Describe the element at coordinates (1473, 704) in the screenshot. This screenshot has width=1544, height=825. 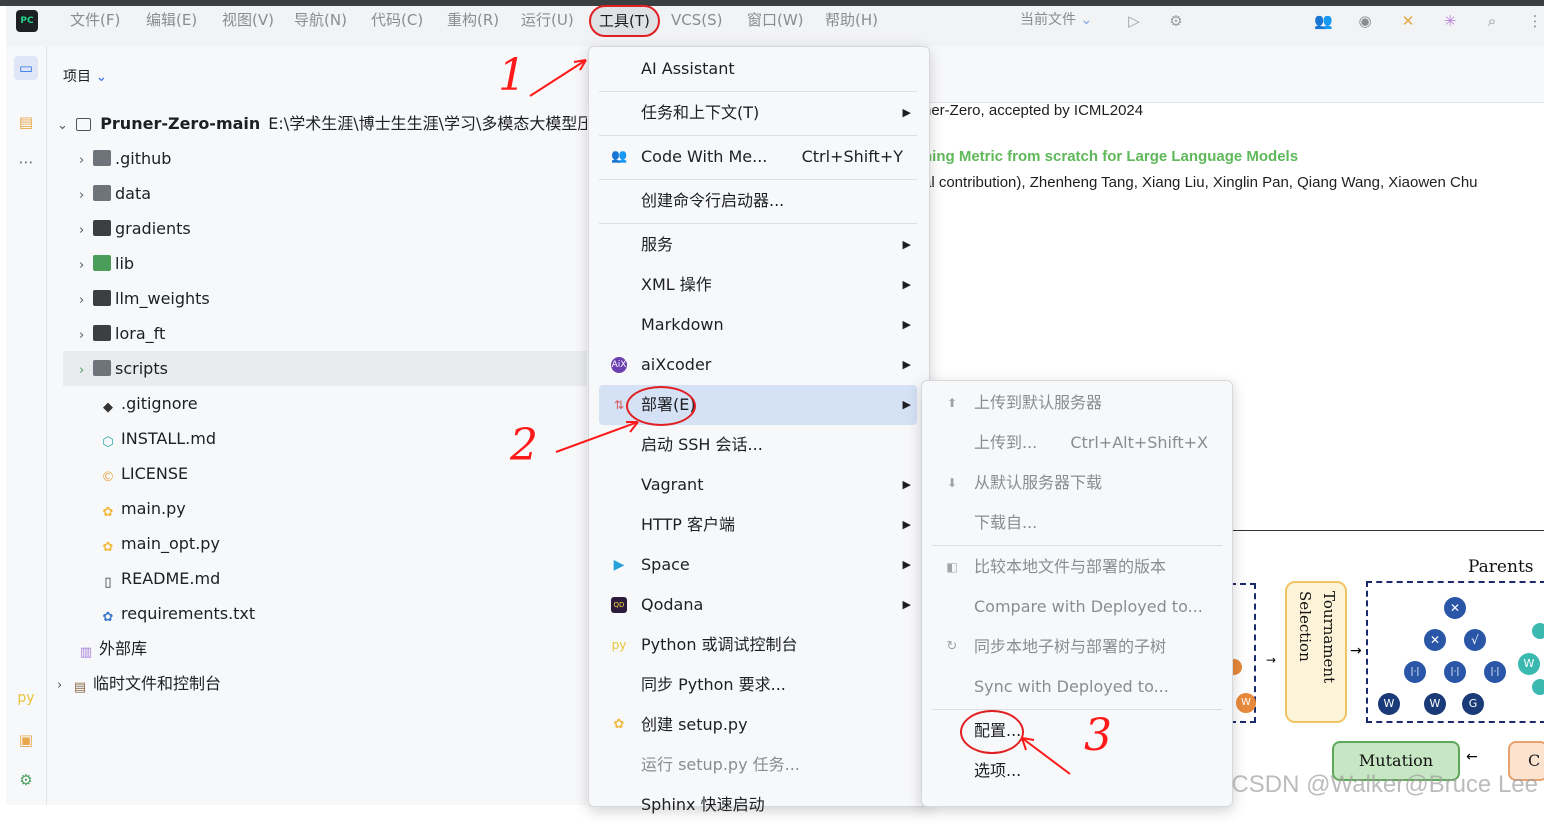
I see `diagram-node: G` at that location.